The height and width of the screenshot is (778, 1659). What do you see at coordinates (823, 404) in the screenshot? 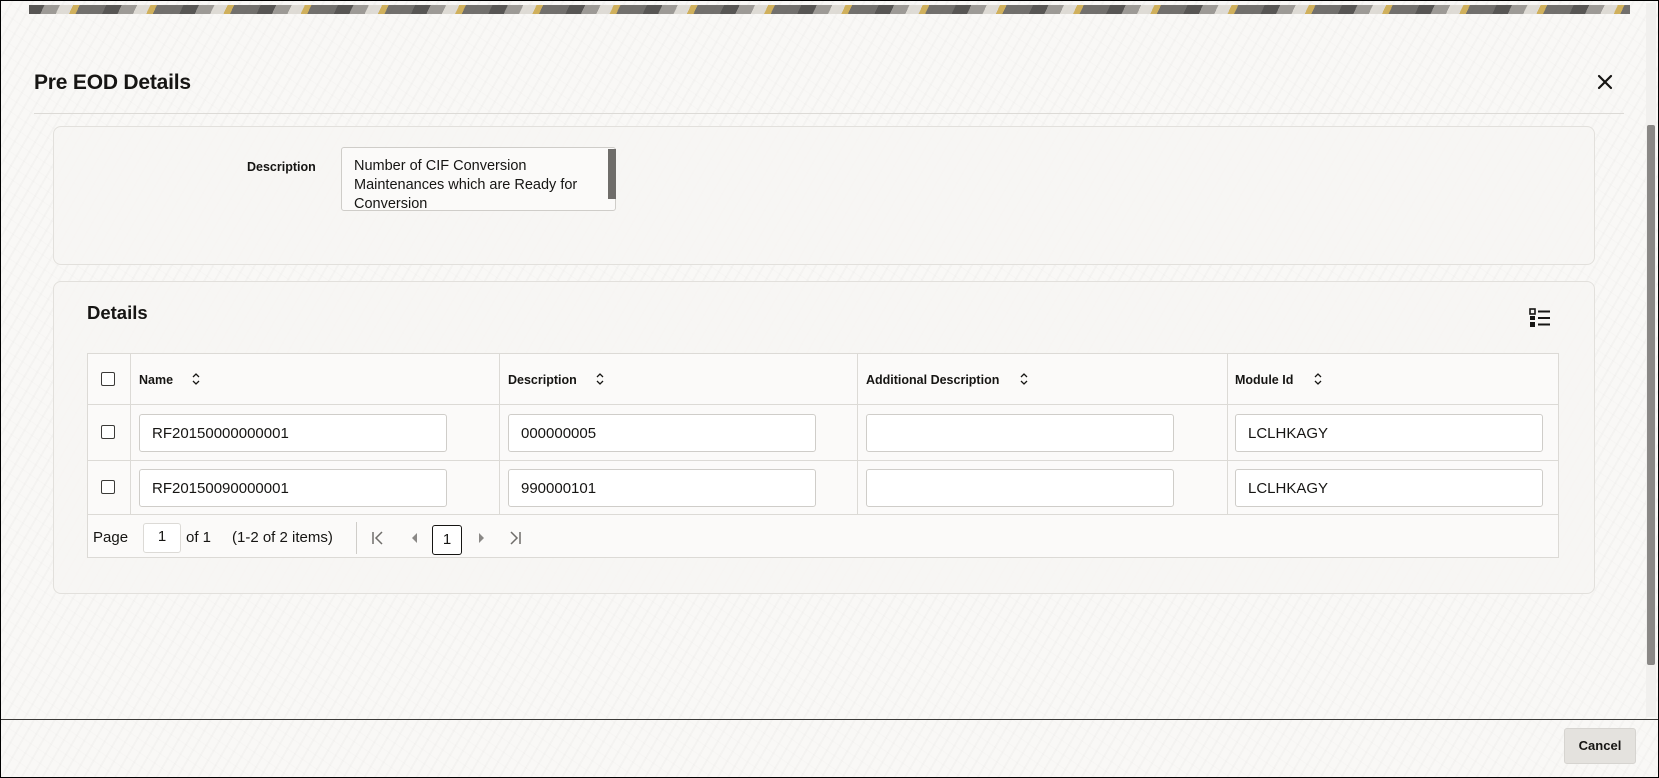
I see `header-row-divider` at bounding box center [823, 404].